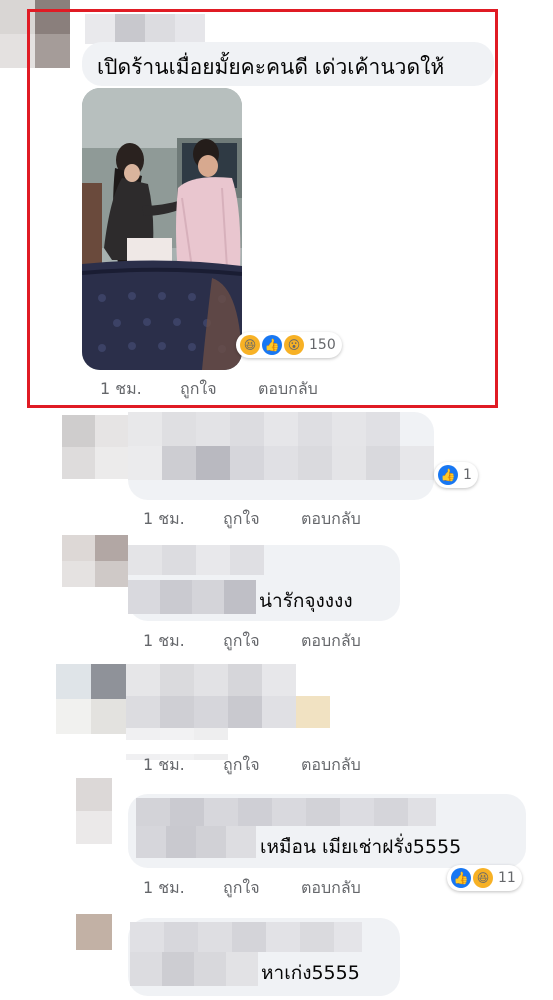 The image size is (553, 1000). What do you see at coordinates (306, 601) in the screenshot?
I see `comment-text: น่ารักจุงงงง` at bounding box center [306, 601].